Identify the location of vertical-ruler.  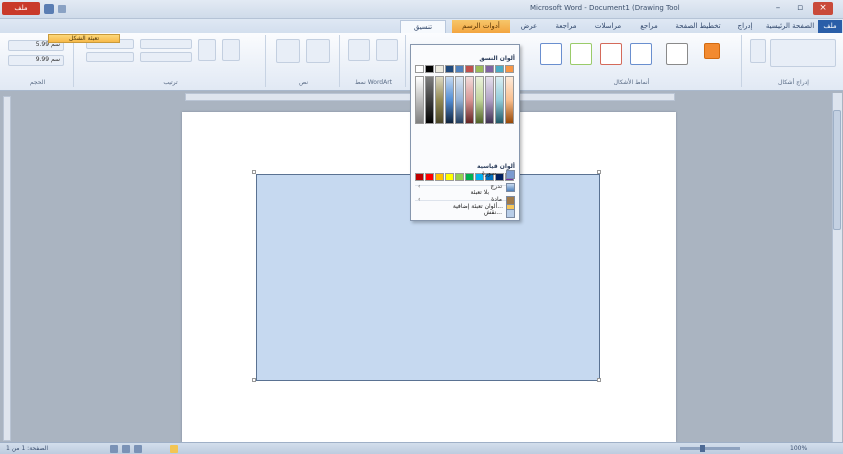
(7, 268).